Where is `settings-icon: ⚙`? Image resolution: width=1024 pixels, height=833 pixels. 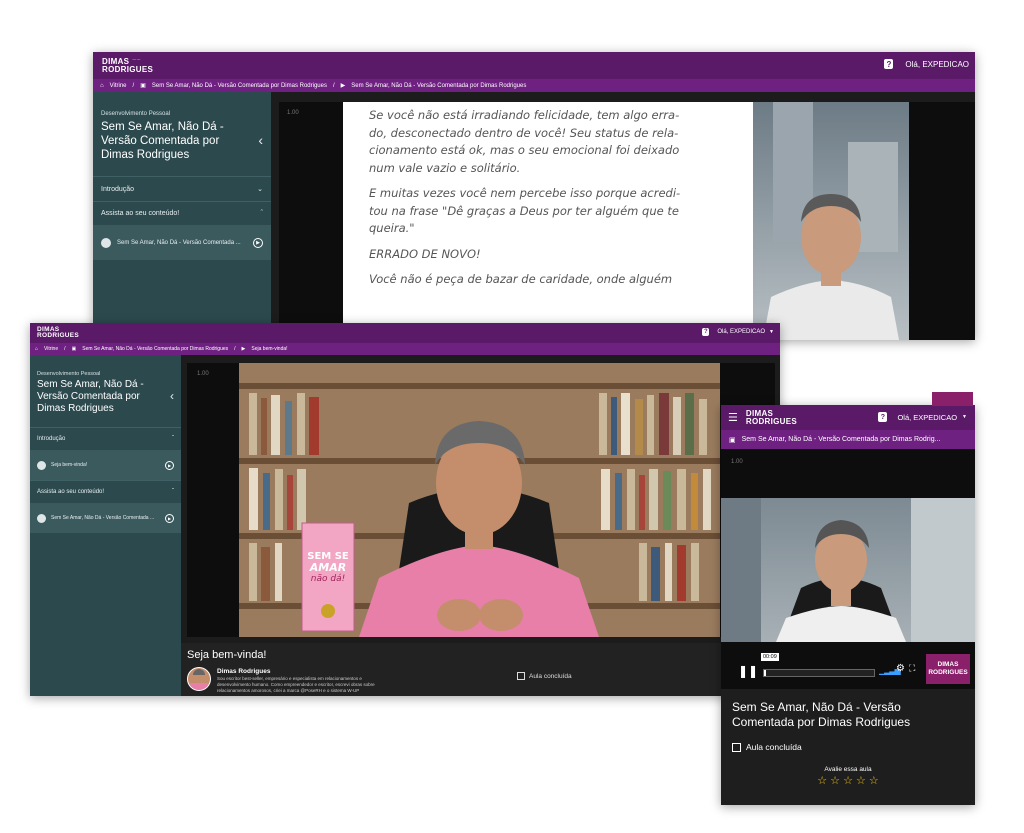
settings-icon: ⚙ is located at coordinates (900, 668).